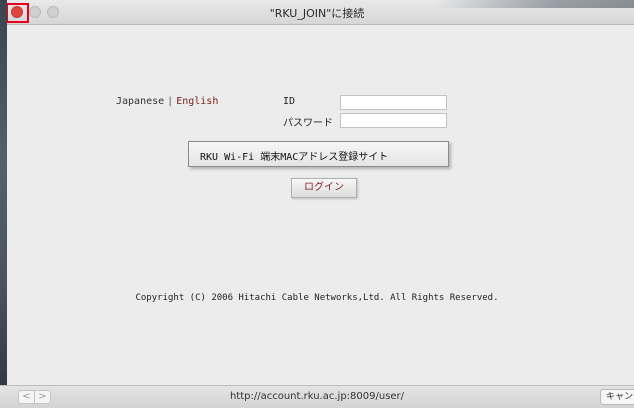 This screenshot has width=634, height=408. I want to click on password-label: パスワード, so click(308, 123).